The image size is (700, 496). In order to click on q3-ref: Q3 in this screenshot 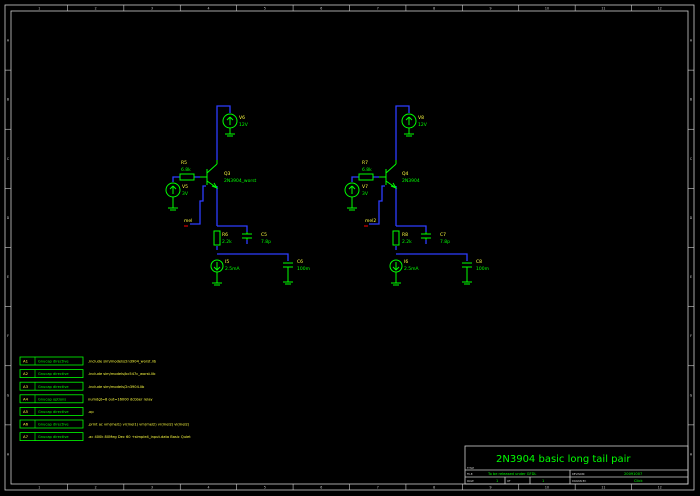, I will do `click(227, 174)`.